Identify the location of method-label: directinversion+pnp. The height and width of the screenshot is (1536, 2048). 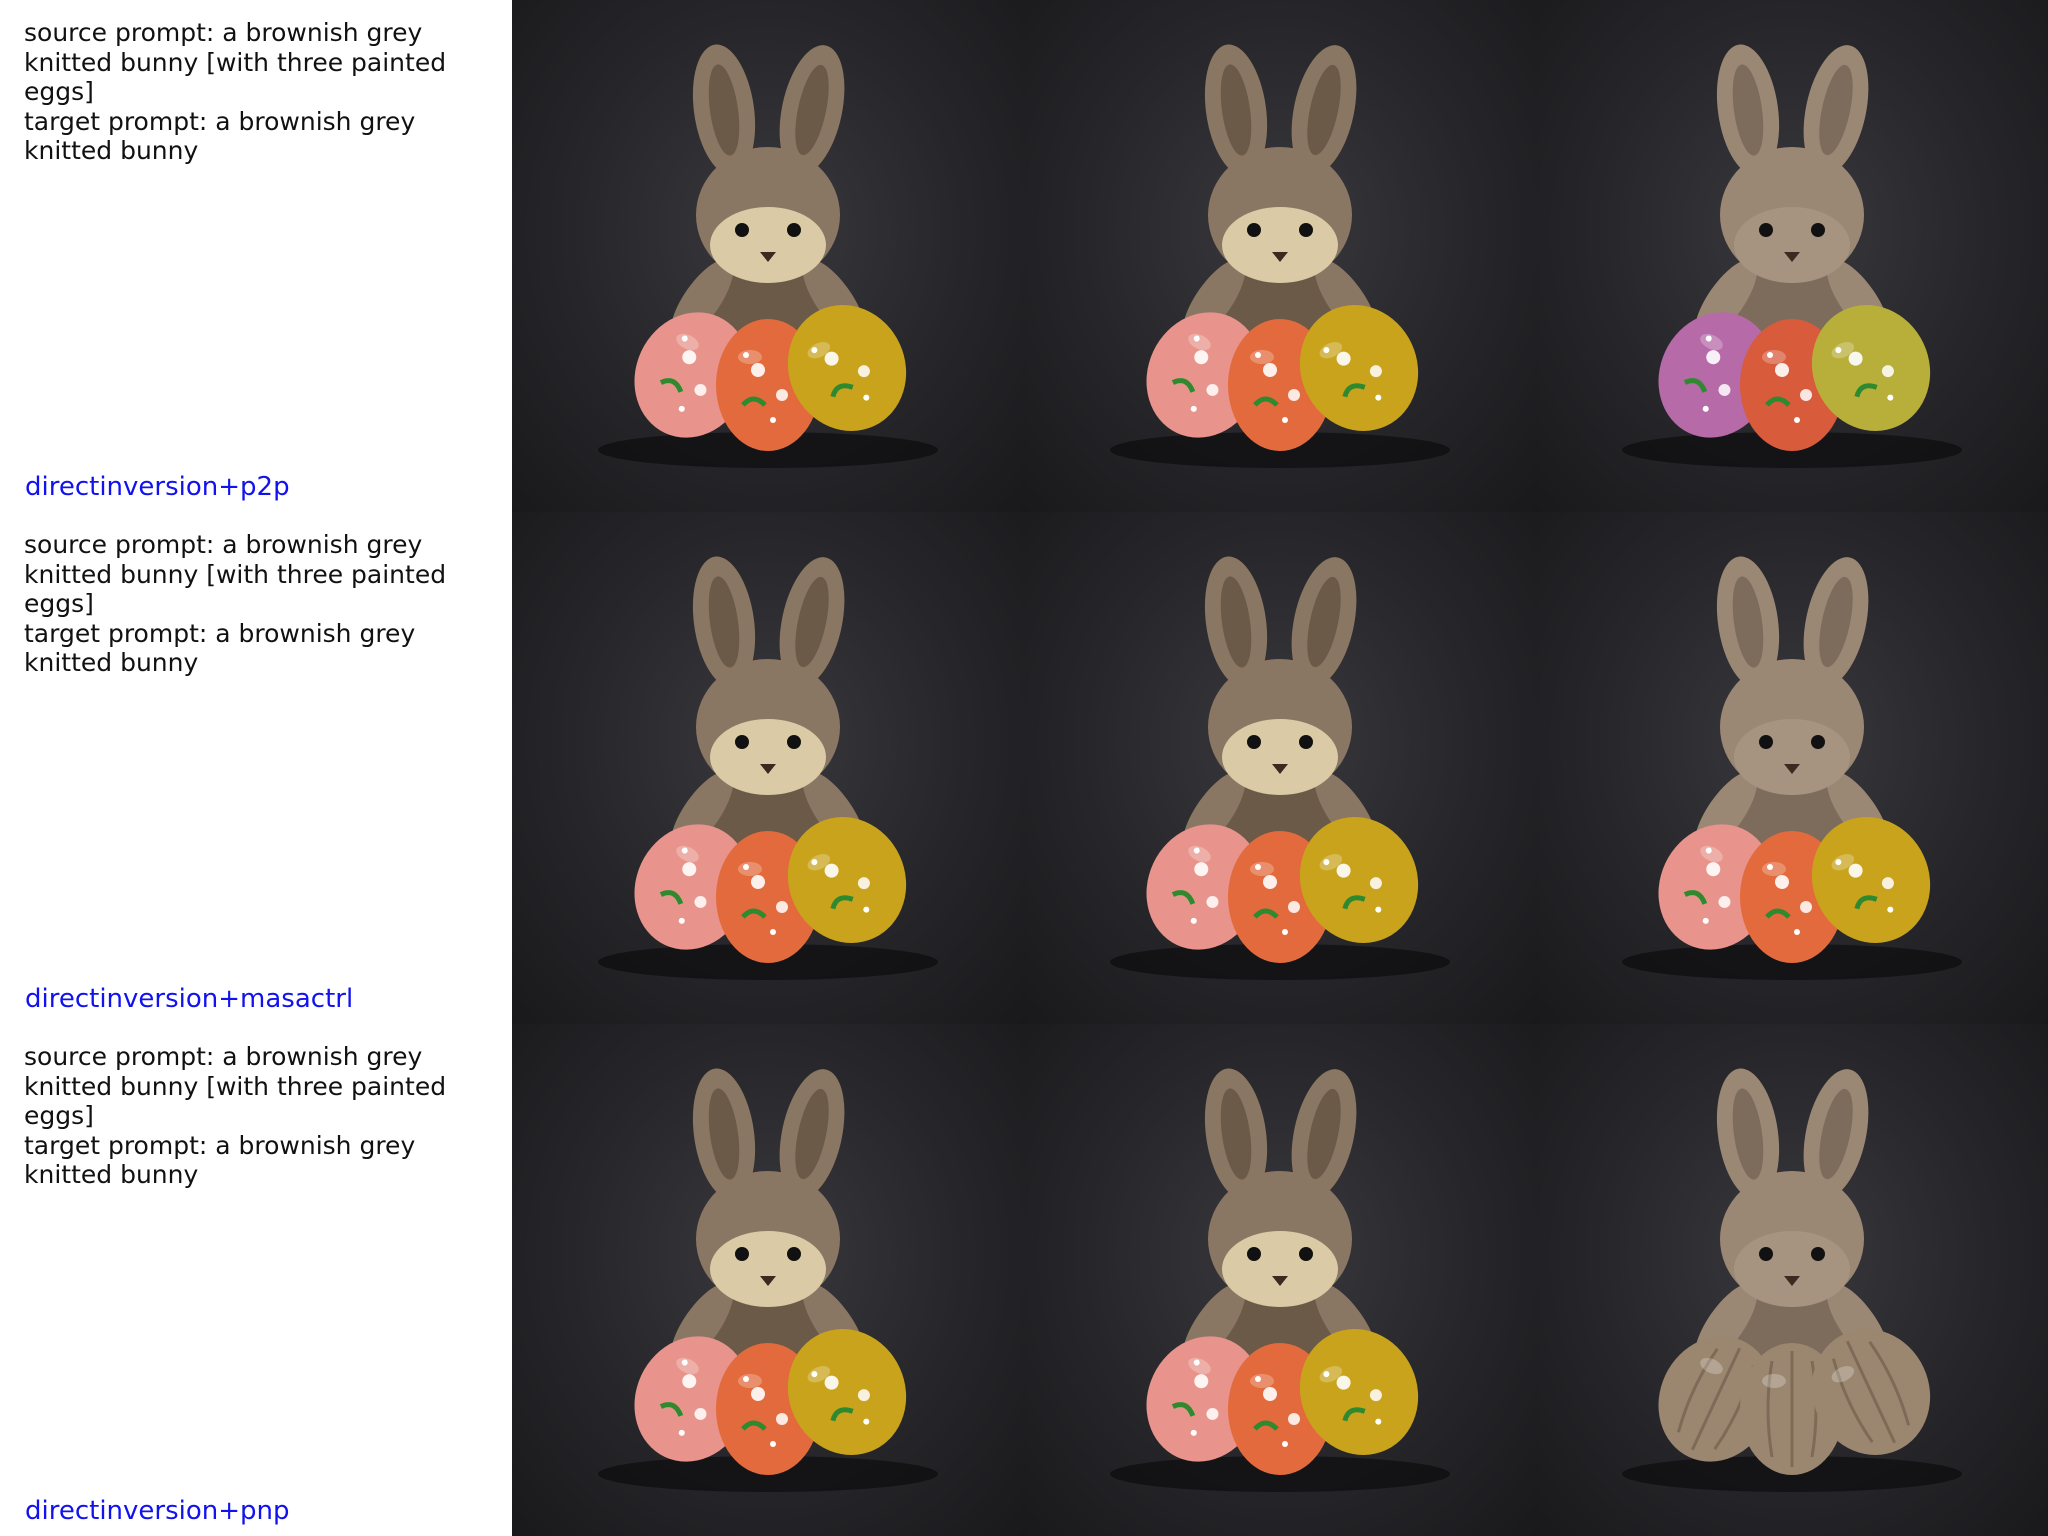
(157, 1511).